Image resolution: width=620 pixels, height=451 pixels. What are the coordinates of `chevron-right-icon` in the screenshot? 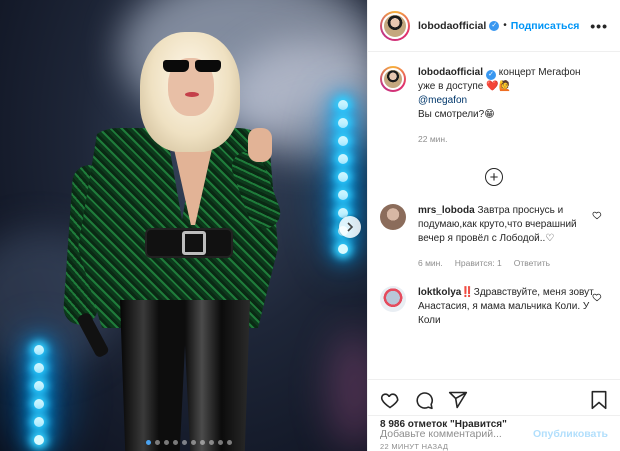 It's located at (350, 227).